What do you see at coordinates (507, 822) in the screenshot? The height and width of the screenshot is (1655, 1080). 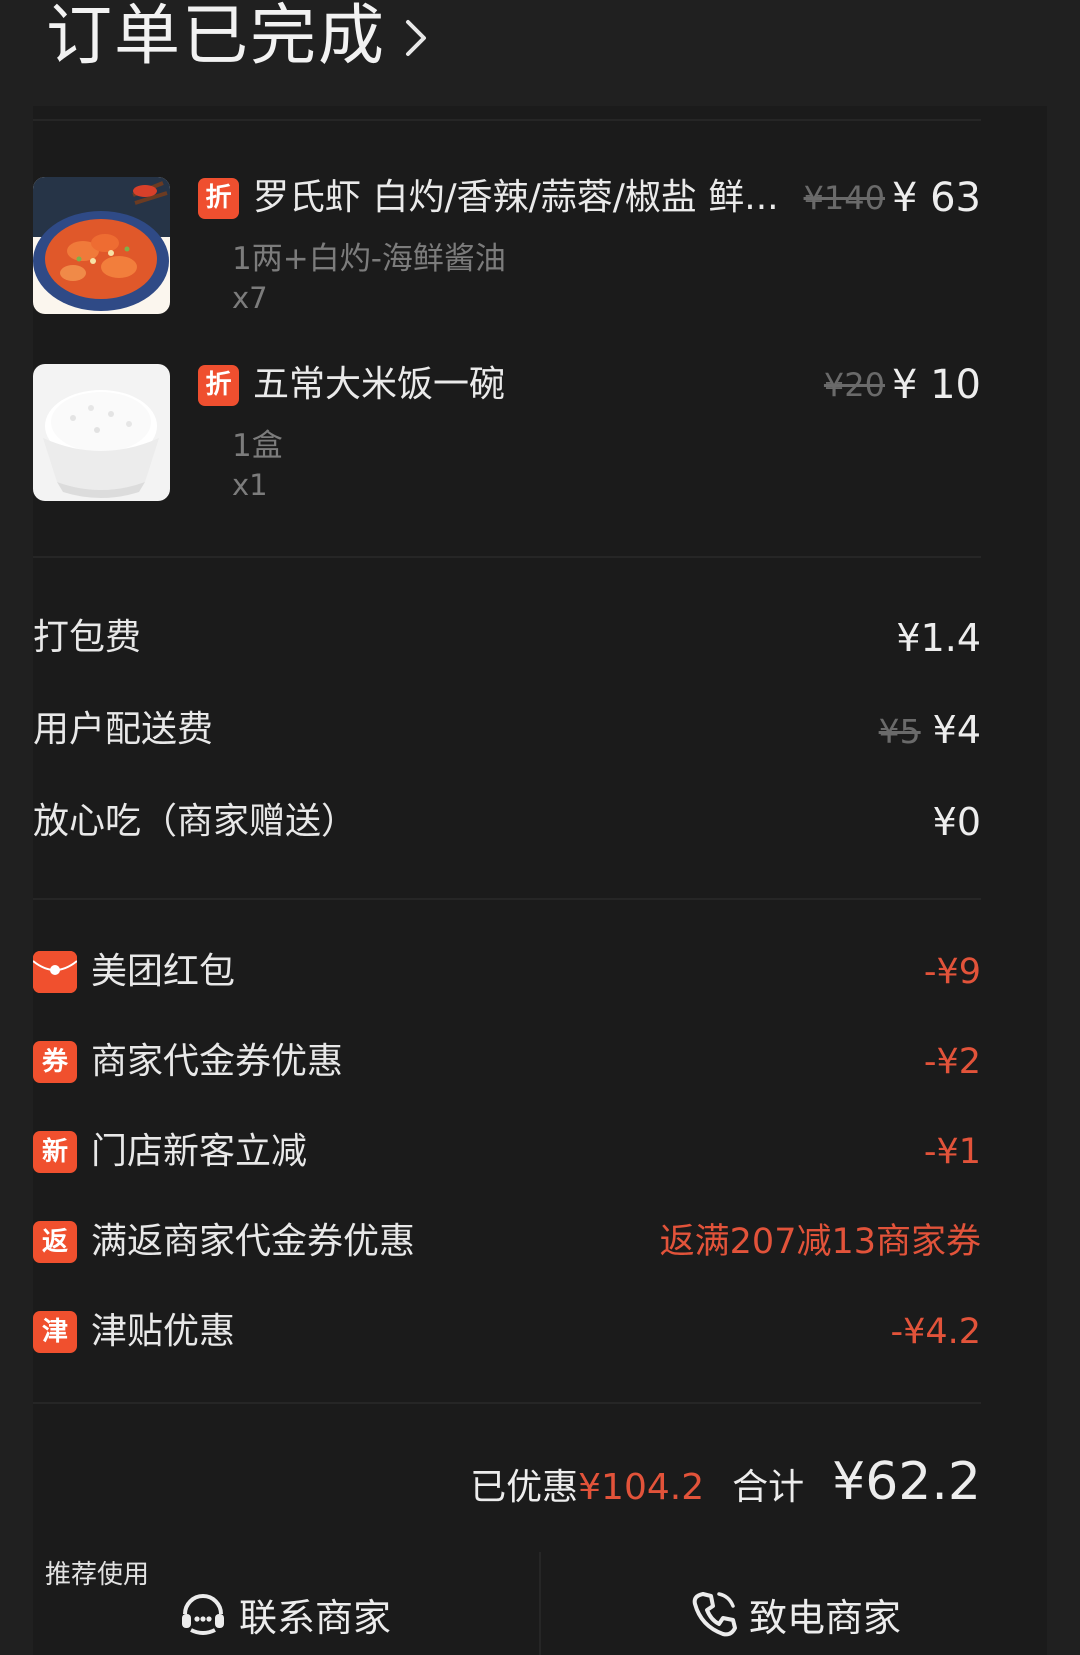 I see `food-safety-row: 放心吃（商家赠送） ¥0` at bounding box center [507, 822].